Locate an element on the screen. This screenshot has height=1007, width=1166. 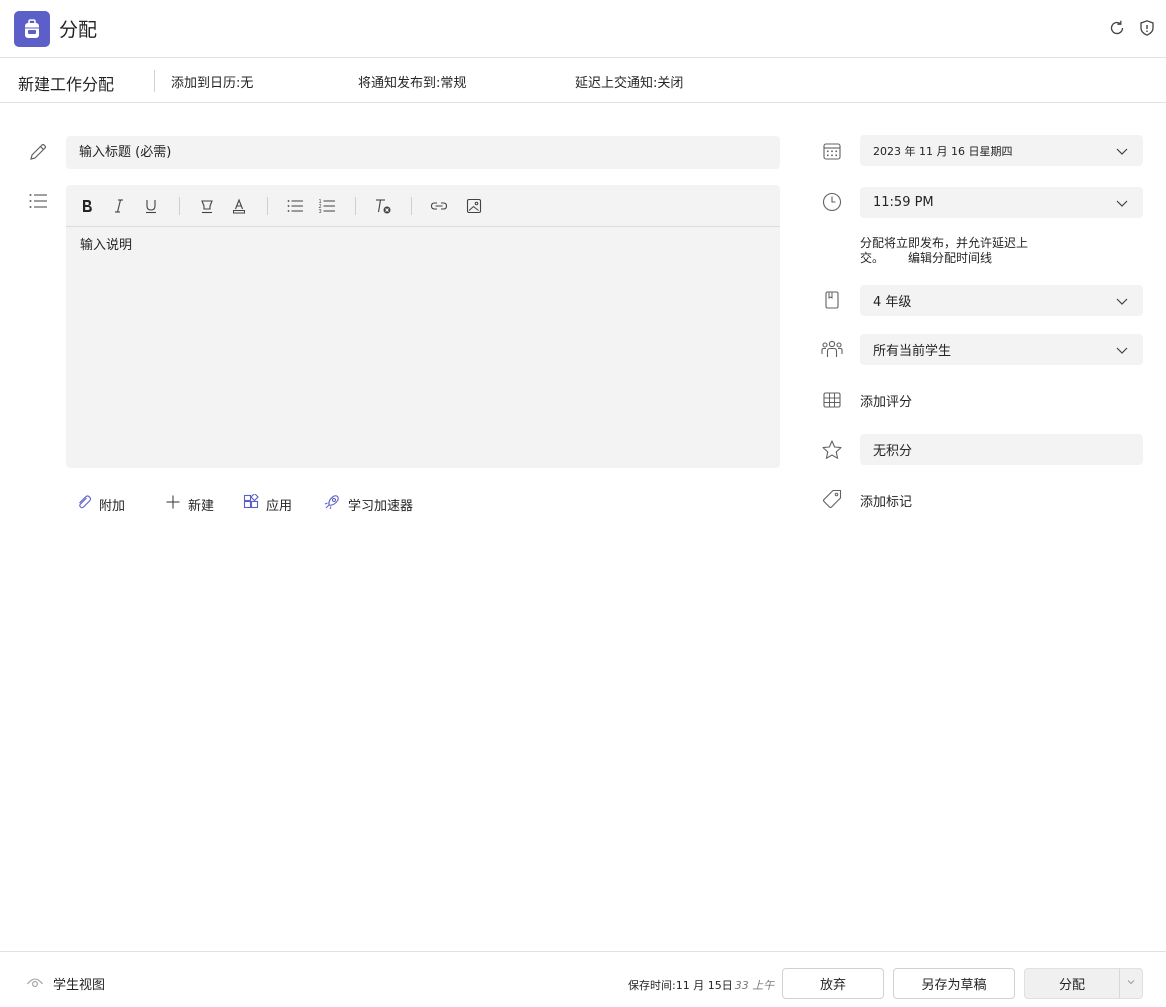
apps-label: 应用 is located at coordinates (279, 506).